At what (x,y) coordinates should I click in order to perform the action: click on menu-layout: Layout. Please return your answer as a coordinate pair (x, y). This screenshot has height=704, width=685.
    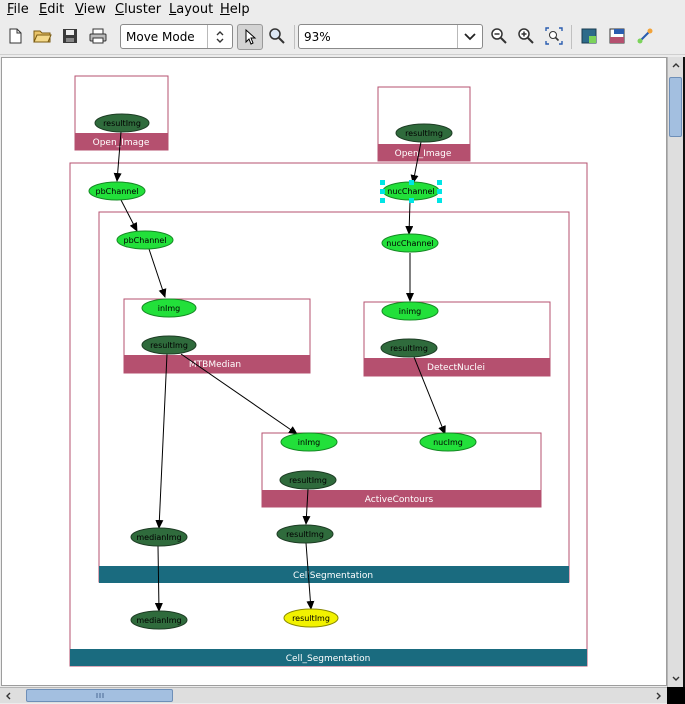
    Looking at the image, I should click on (191, 9).